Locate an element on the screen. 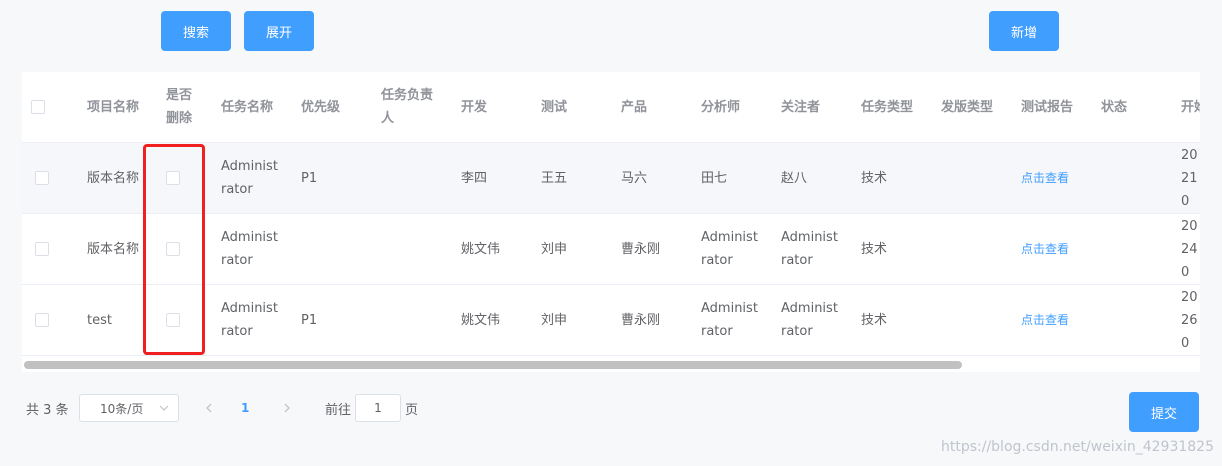 This screenshot has width=1222, height=466. developer: 李四 is located at coordinates (474, 178).